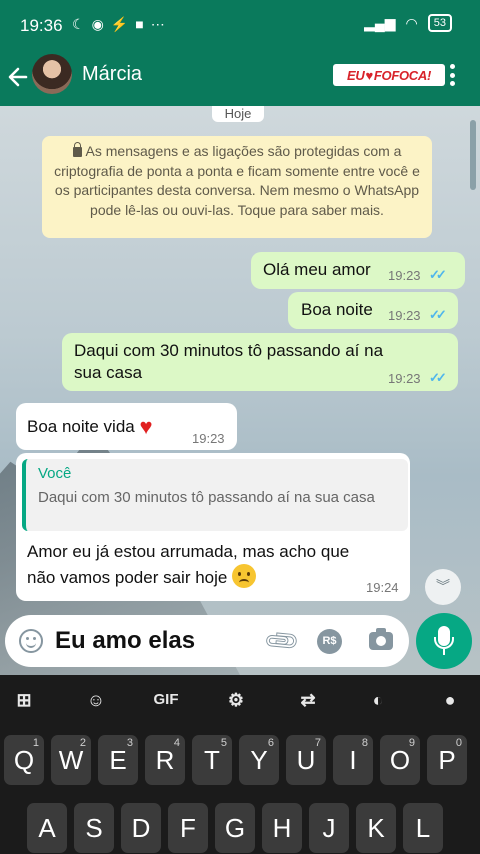 The width and height of the screenshot is (480, 854). What do you see at coordinates (146, 426) in the screenshot?
I see `red-heart-icon: ♥` at bounding box center [146, 426].